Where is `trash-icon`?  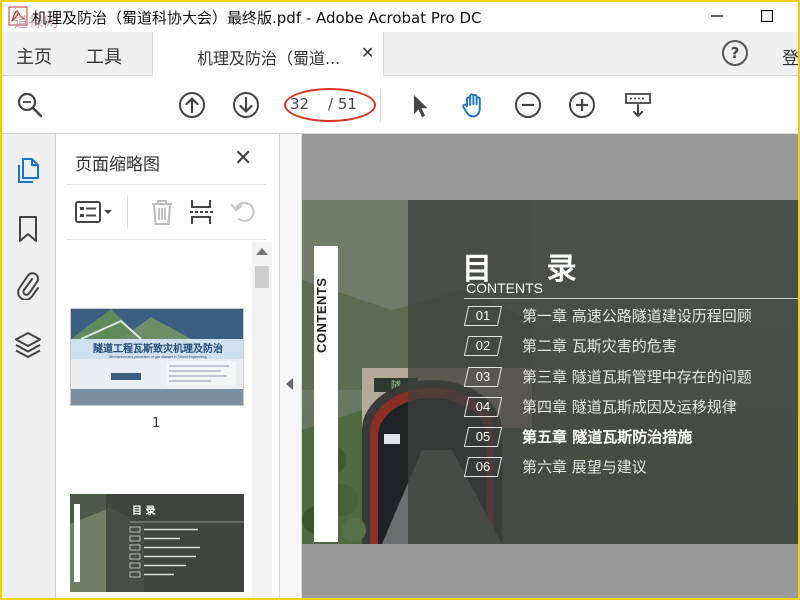 trash-icon is located at coordinates (162, 212).